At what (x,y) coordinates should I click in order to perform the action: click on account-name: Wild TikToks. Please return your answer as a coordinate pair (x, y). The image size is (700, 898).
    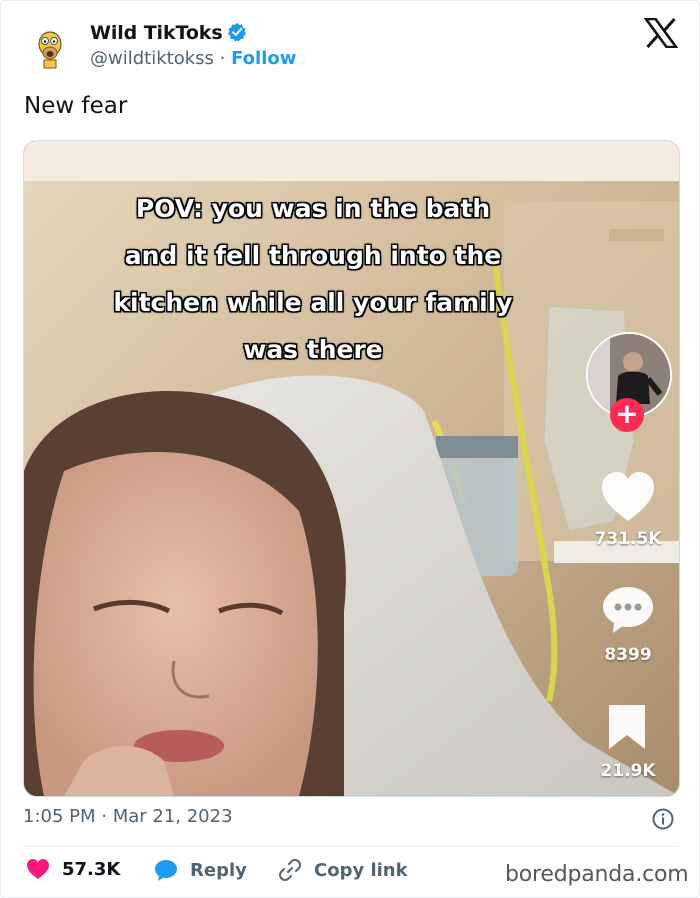
    Looking at the image, I should click on (168, 34).